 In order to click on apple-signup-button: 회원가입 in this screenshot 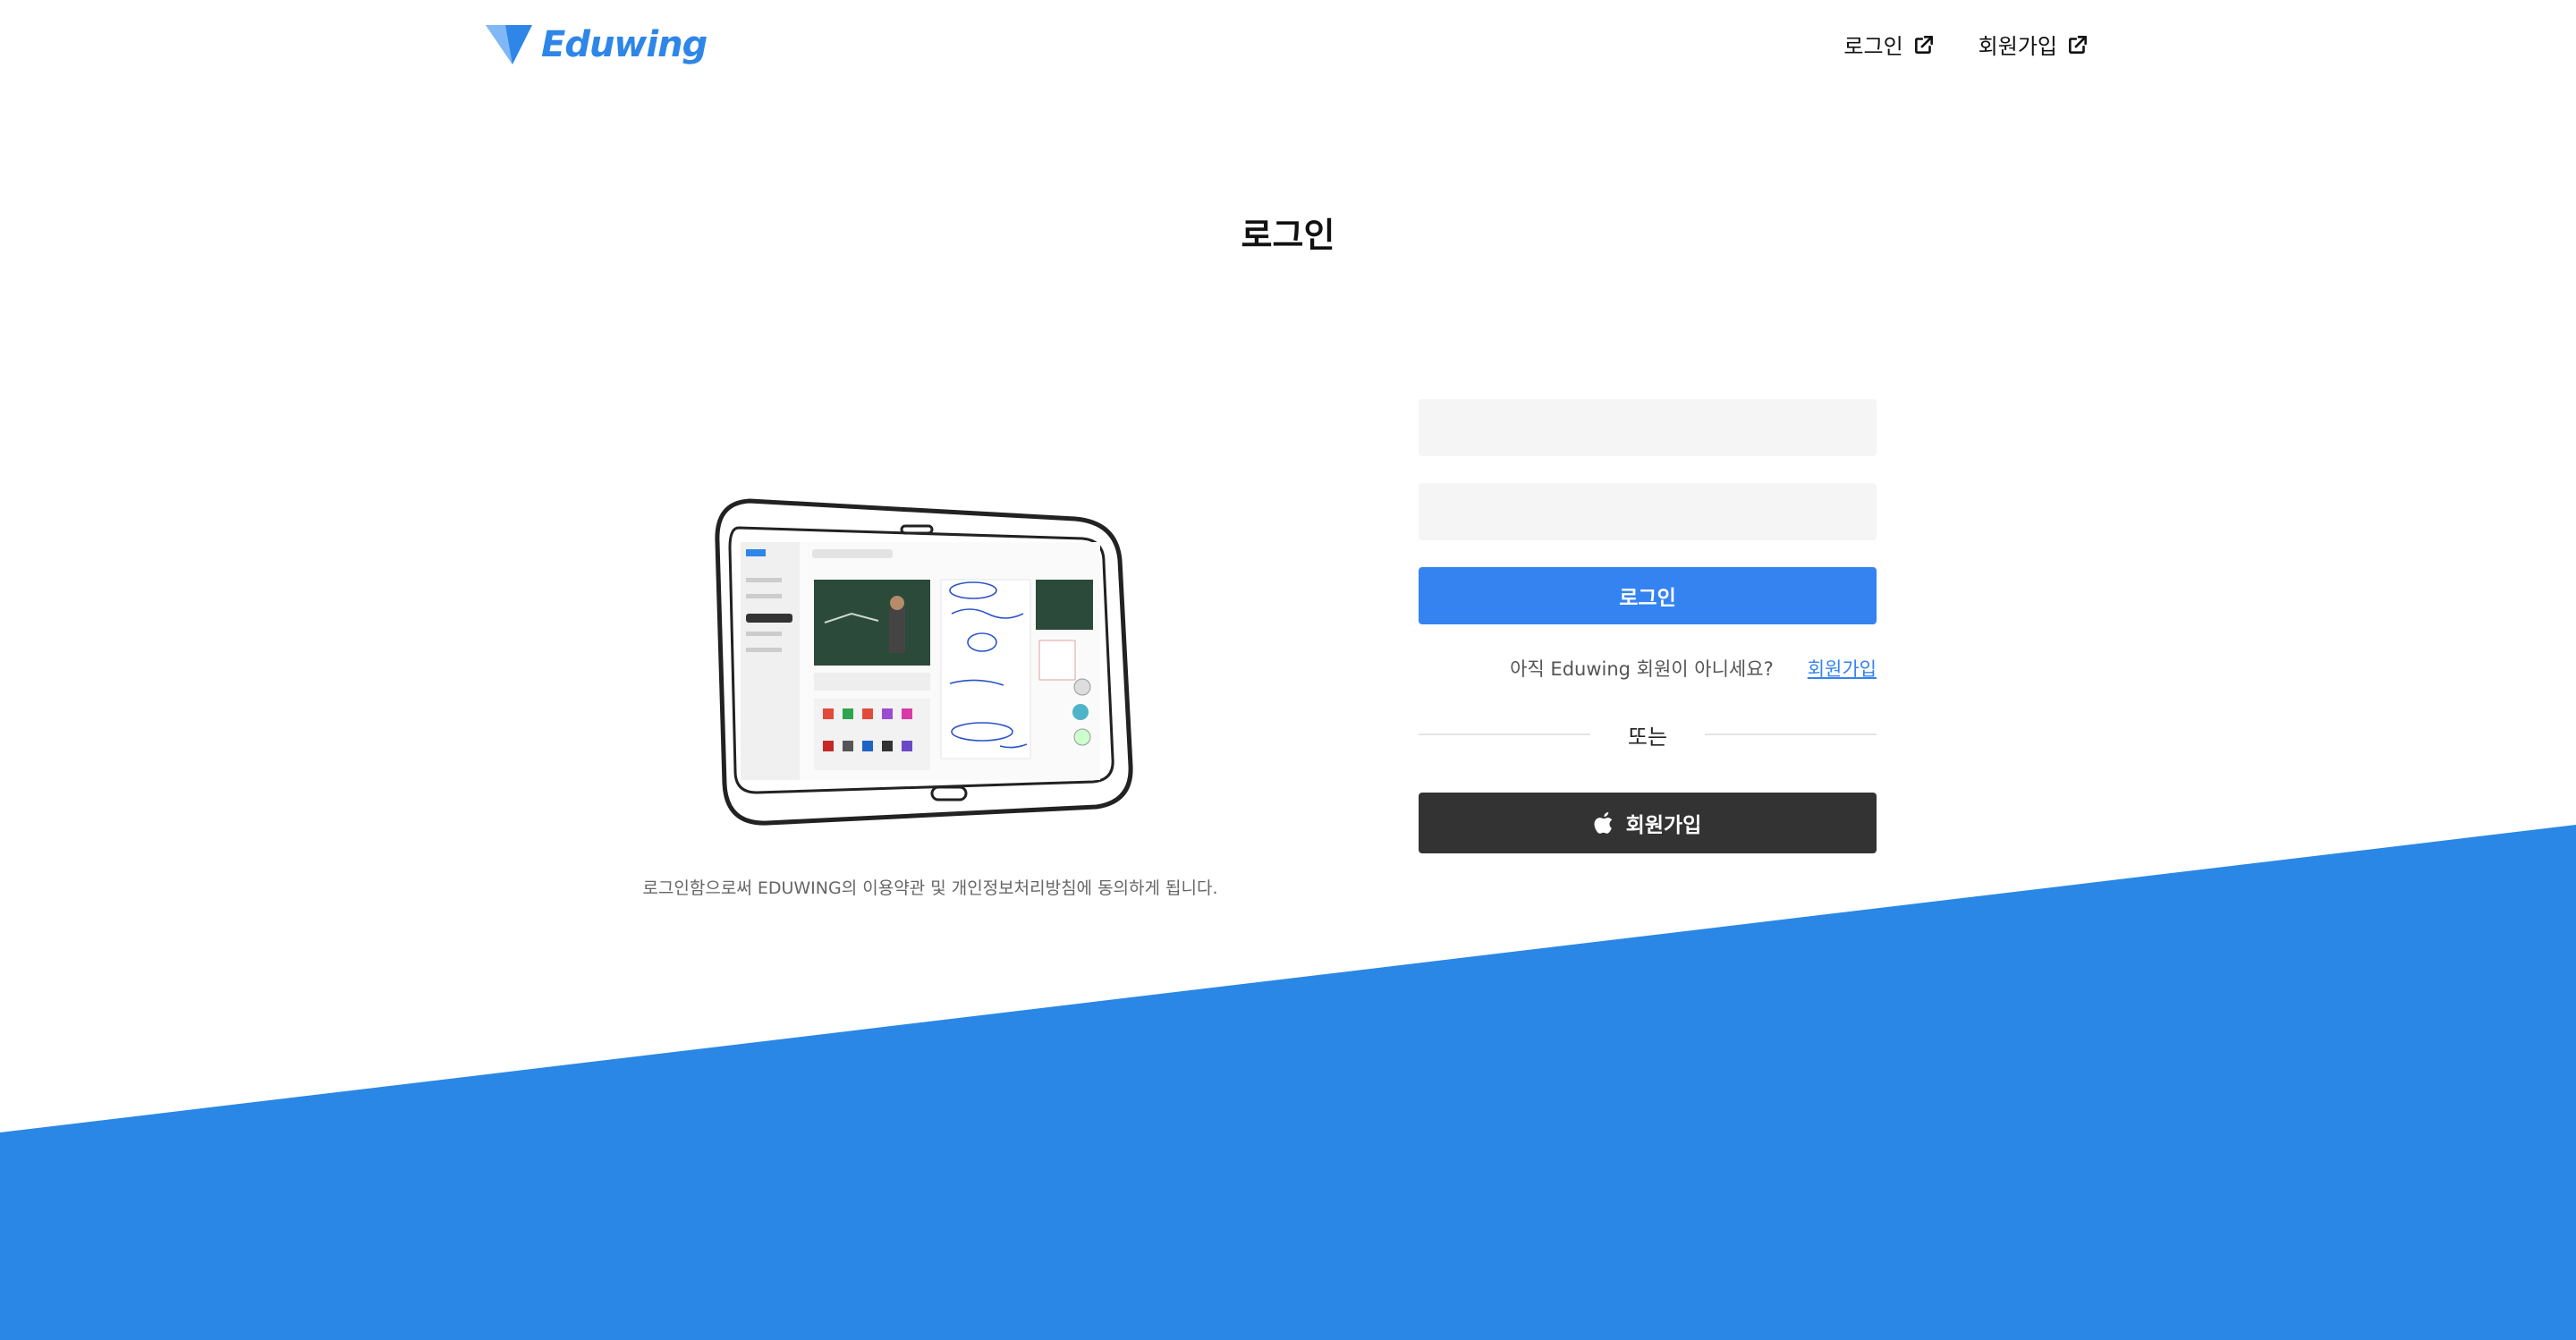, I will do `click(1648, 823)`.